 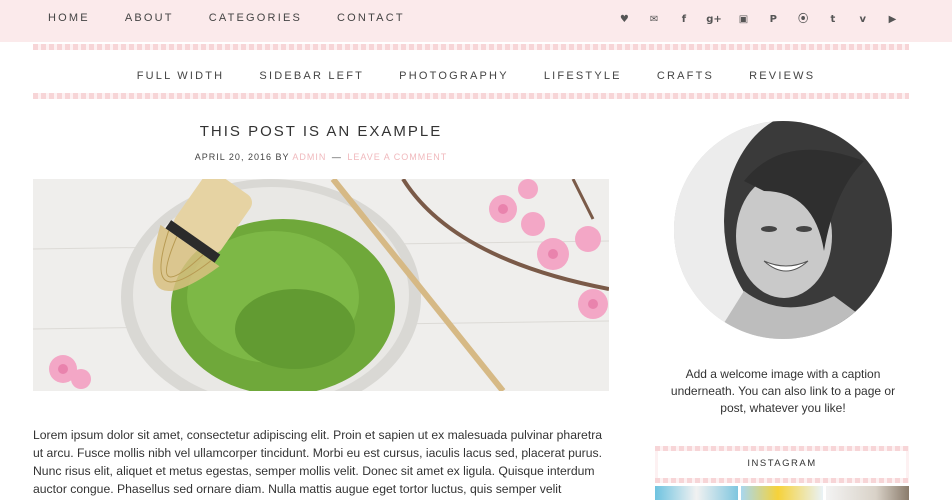 What do you see at coordinates (782, 76) in the screenshot?
I see `nav-reviews: REVIEWS` at bounding box center [782, 76].